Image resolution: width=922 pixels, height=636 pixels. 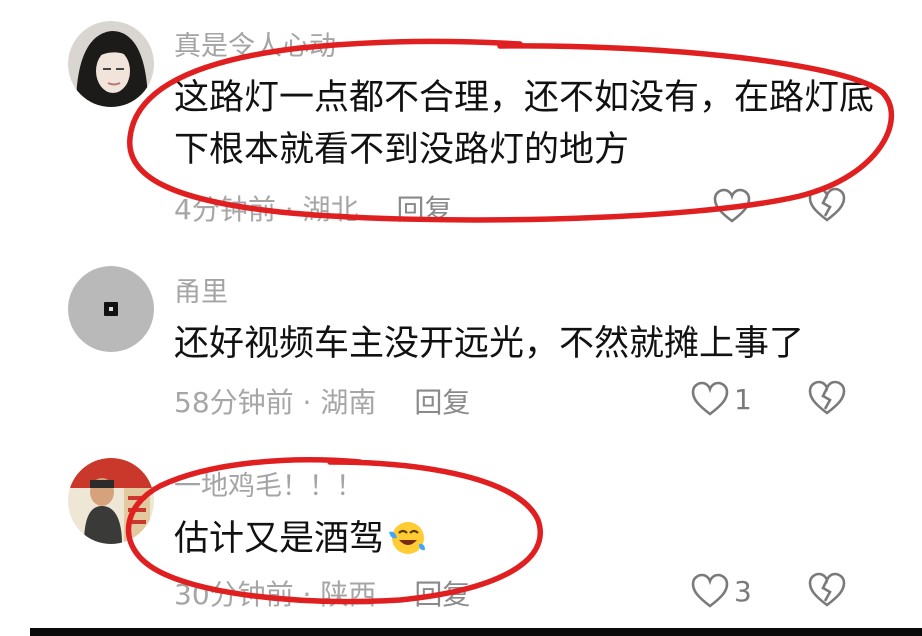 I want to click on bottom-divider, so click(x=476, y=632).